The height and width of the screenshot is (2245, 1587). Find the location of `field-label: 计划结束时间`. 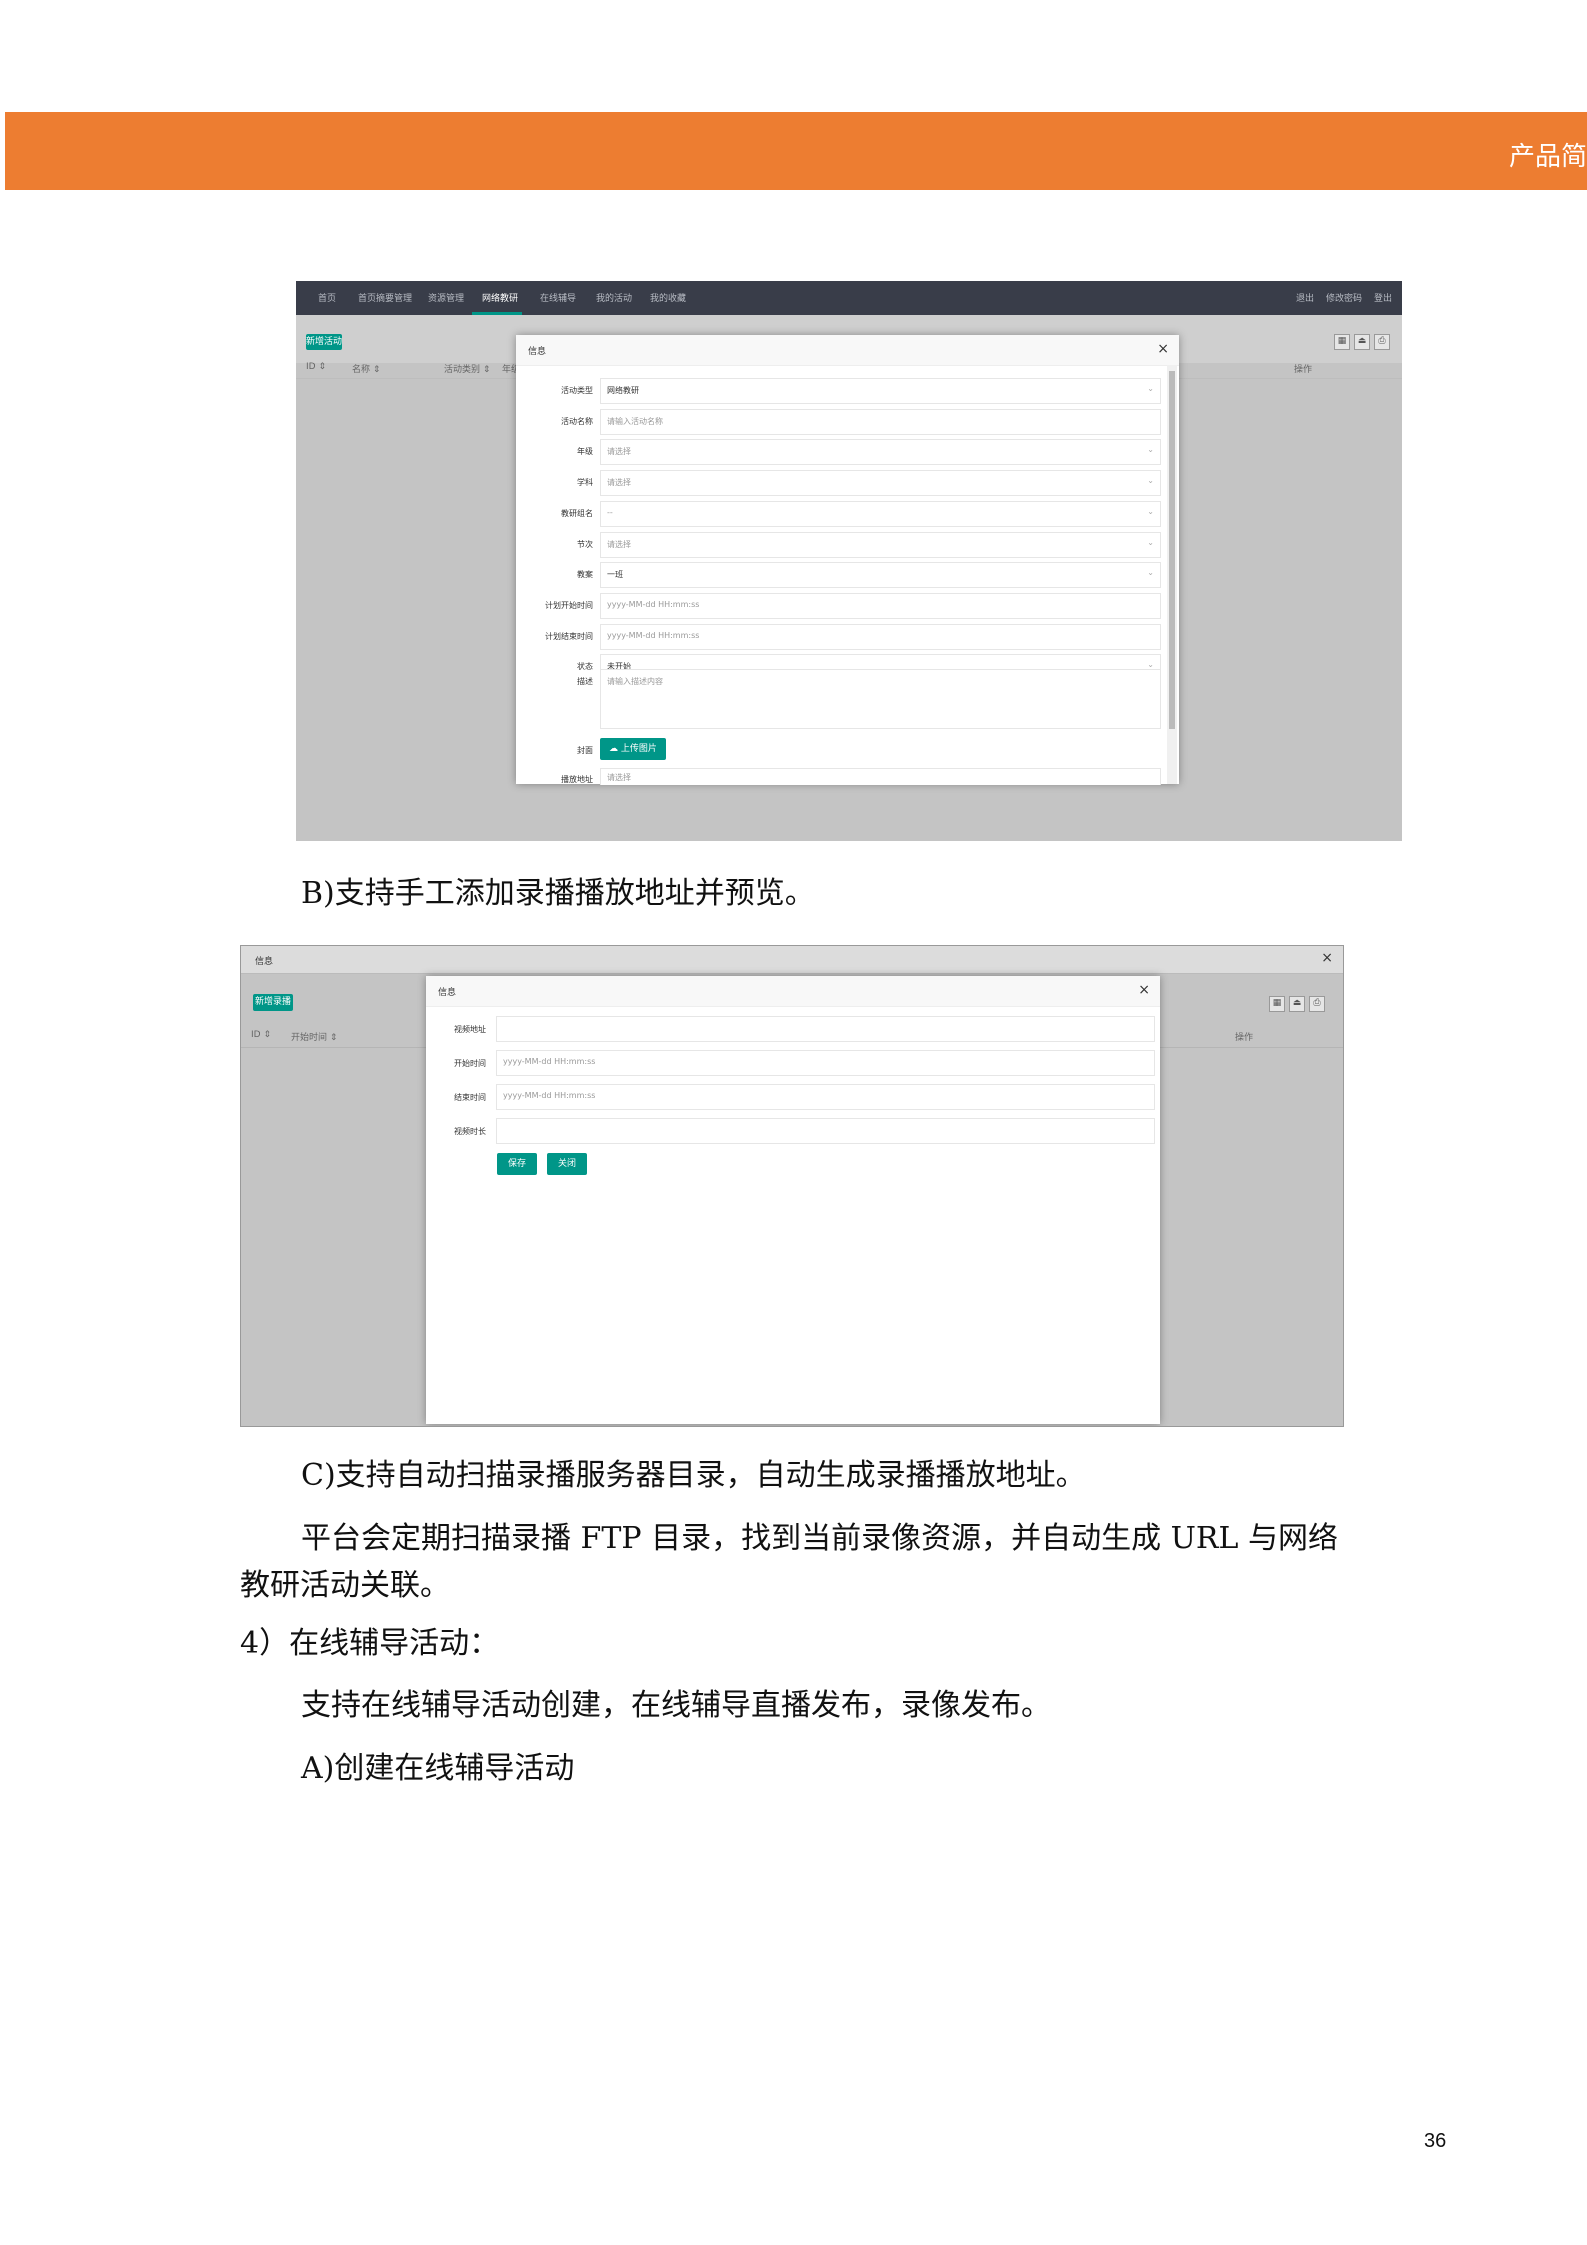

field-label: 计划结束时间 is located at coordinates (569, 636).